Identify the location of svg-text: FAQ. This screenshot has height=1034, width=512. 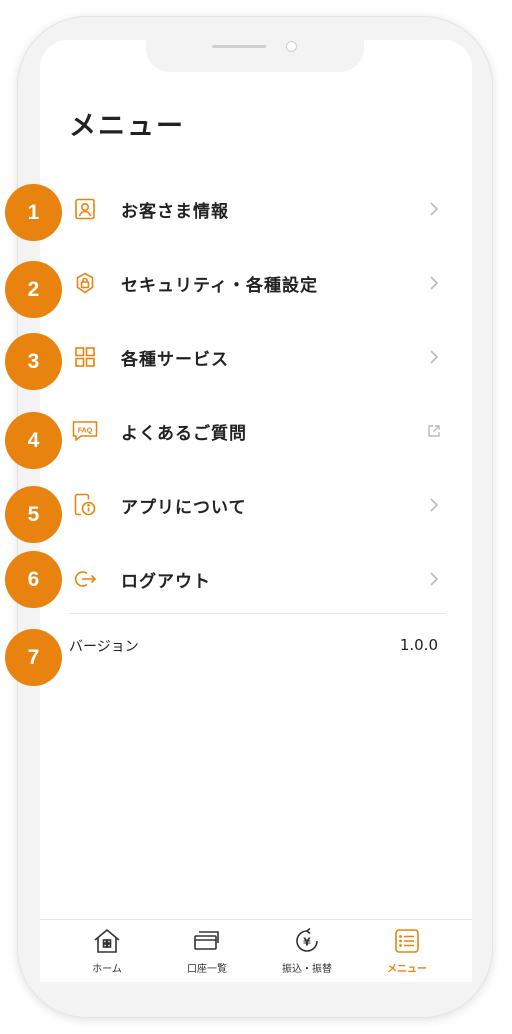
(85, 431).